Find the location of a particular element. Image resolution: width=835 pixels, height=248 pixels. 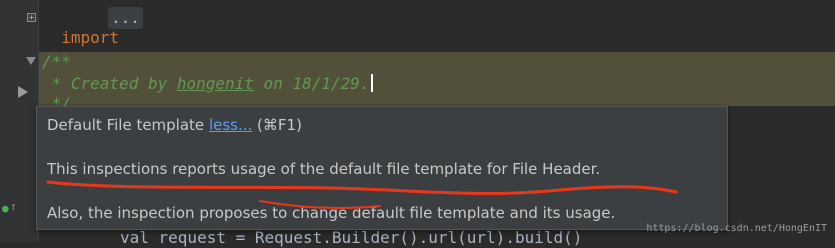

text-caret is located at coordinates (371, 83).